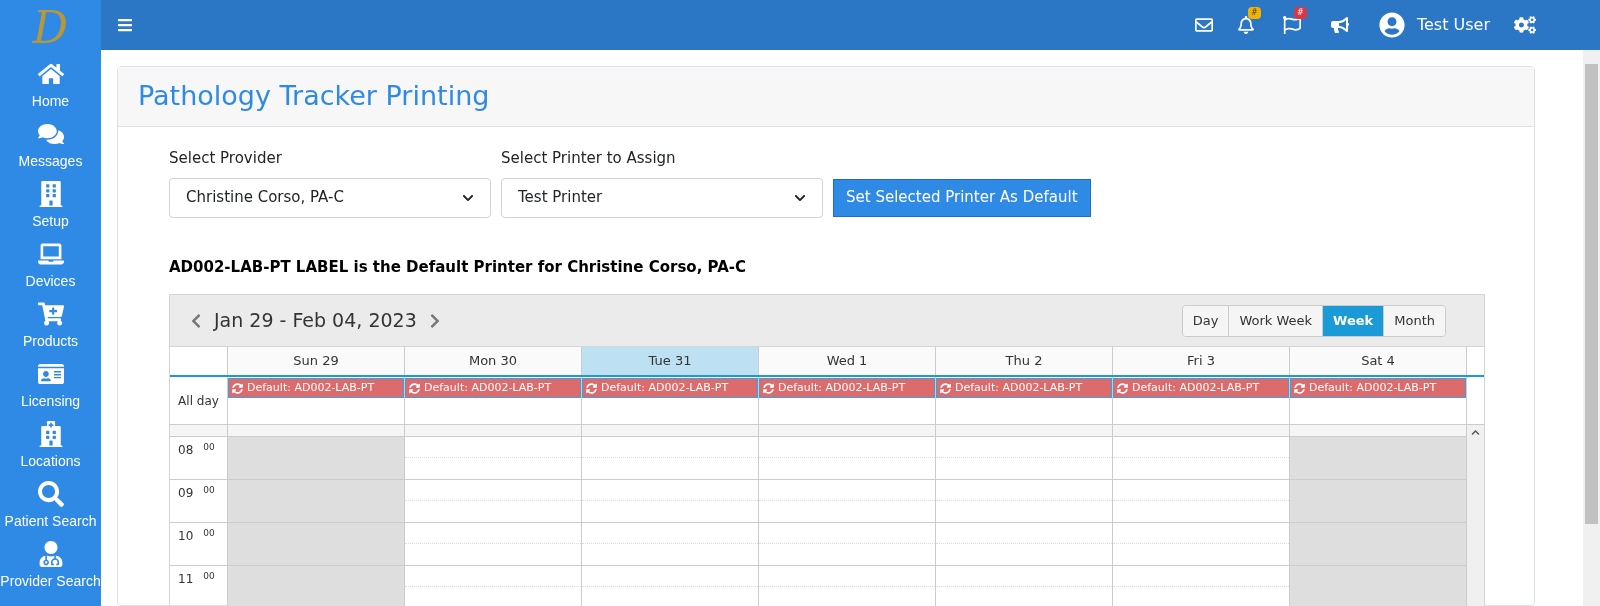 This screenshot has height=606, width=1600. I want to click on date-range: Jan 29 - Feb 04, 2023, so click(315, 321).